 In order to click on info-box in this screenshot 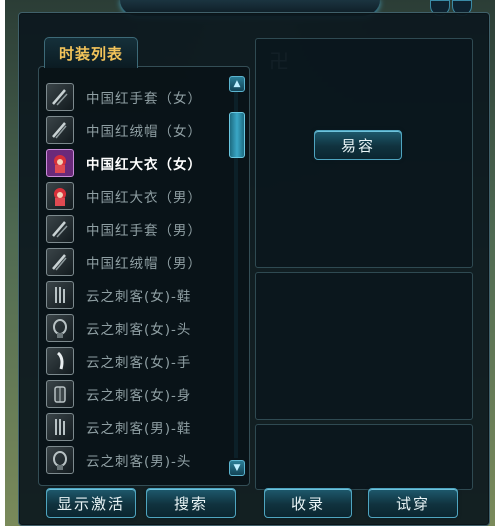, I will do `click(364, 346)`.